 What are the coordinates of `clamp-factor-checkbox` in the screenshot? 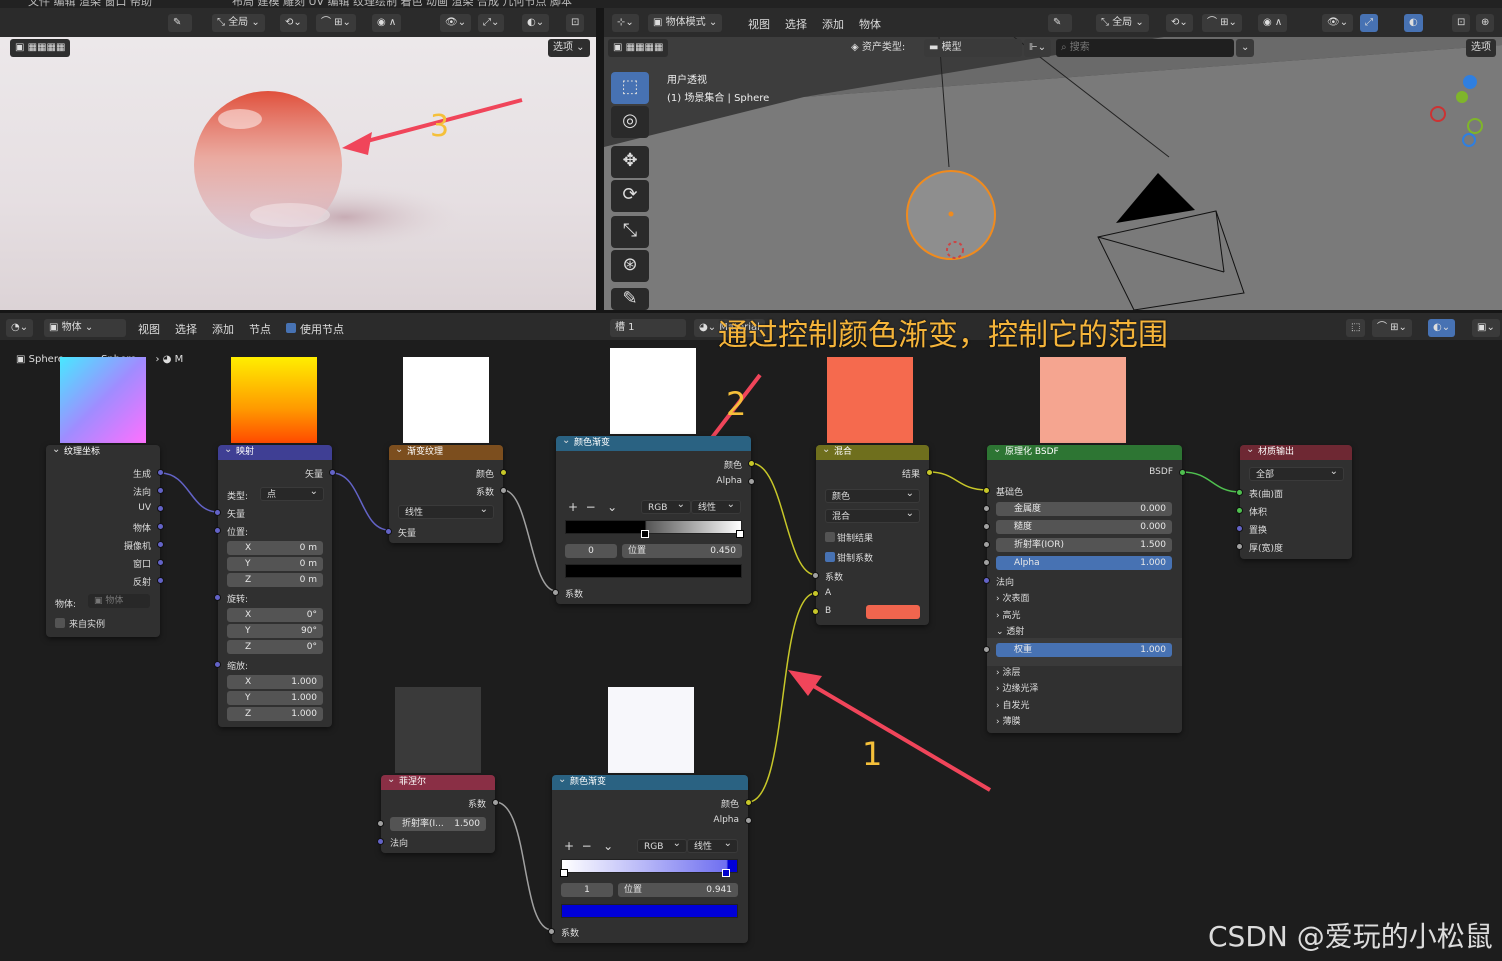 It's located at (830, 557).